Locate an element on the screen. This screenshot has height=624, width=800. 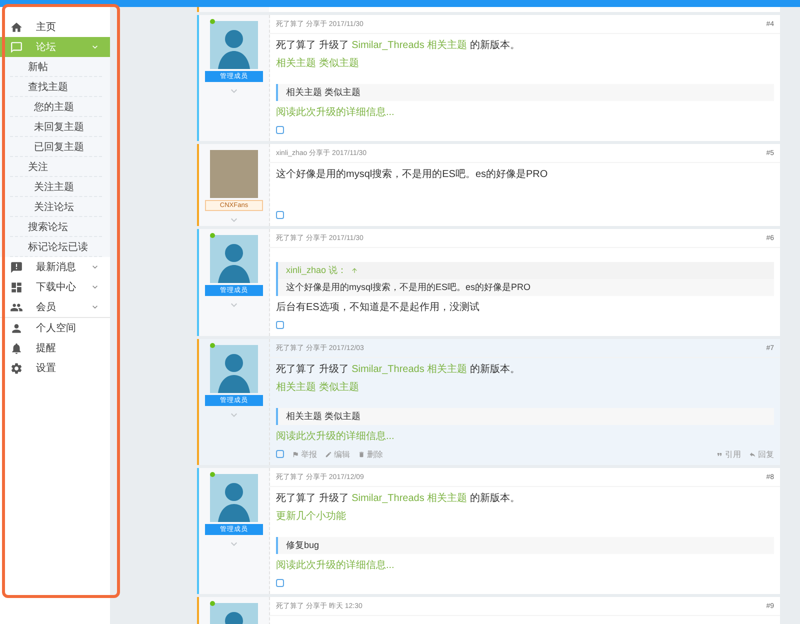
people-icon is located at coordinates (16, 307).